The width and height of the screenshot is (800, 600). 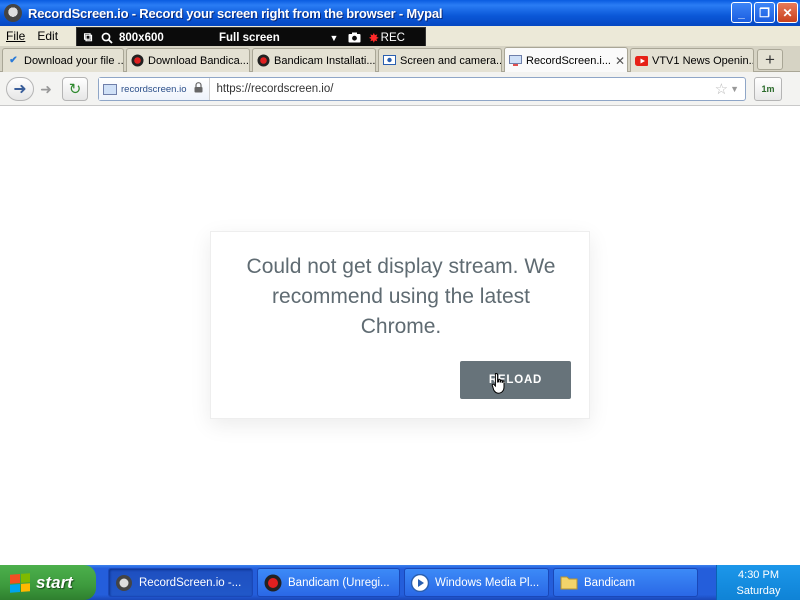 I want to click on reload-button: RELOAD, so click(x=515, y=380).